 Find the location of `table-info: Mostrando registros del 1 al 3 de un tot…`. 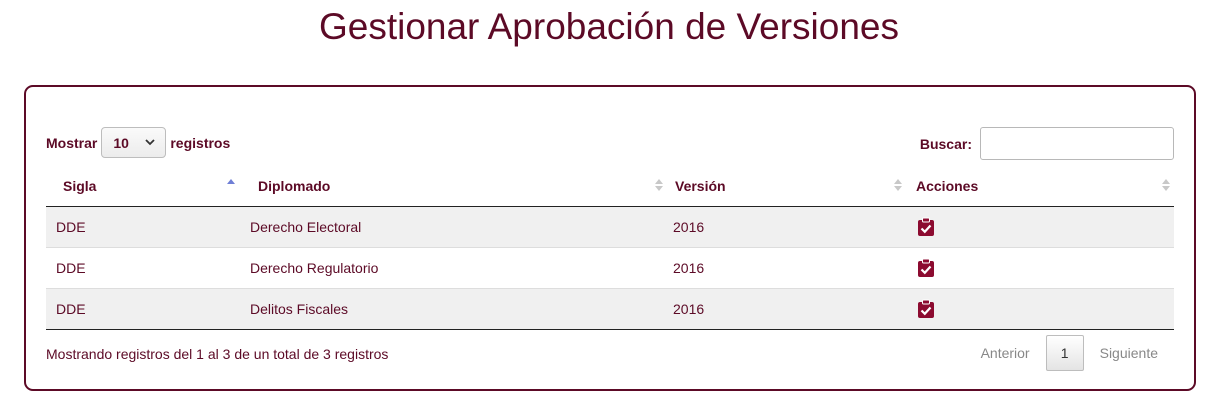

table-info: Mostrando registros del 1 al 3 de un tot… is located at coordinates (217, 354).